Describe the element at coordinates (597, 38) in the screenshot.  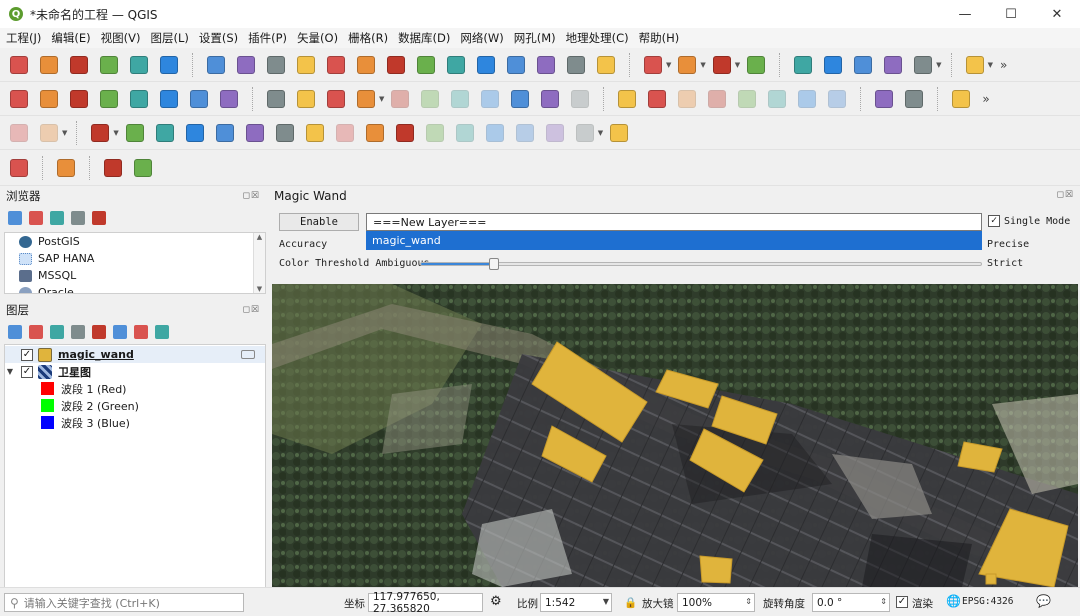
I see `menu-processing: 地理处理(C)` at that location.